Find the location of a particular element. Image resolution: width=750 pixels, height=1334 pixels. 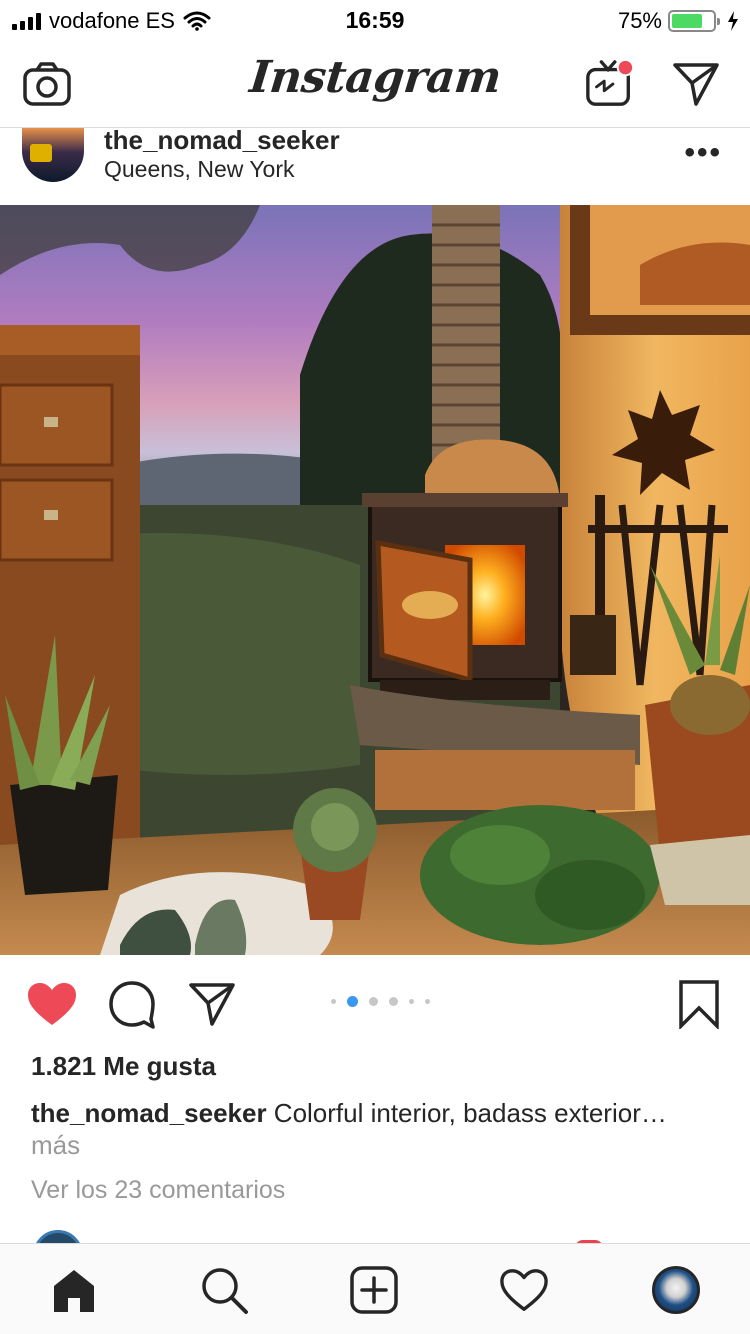

next-post-peek is located at coordinates (375, 1236).